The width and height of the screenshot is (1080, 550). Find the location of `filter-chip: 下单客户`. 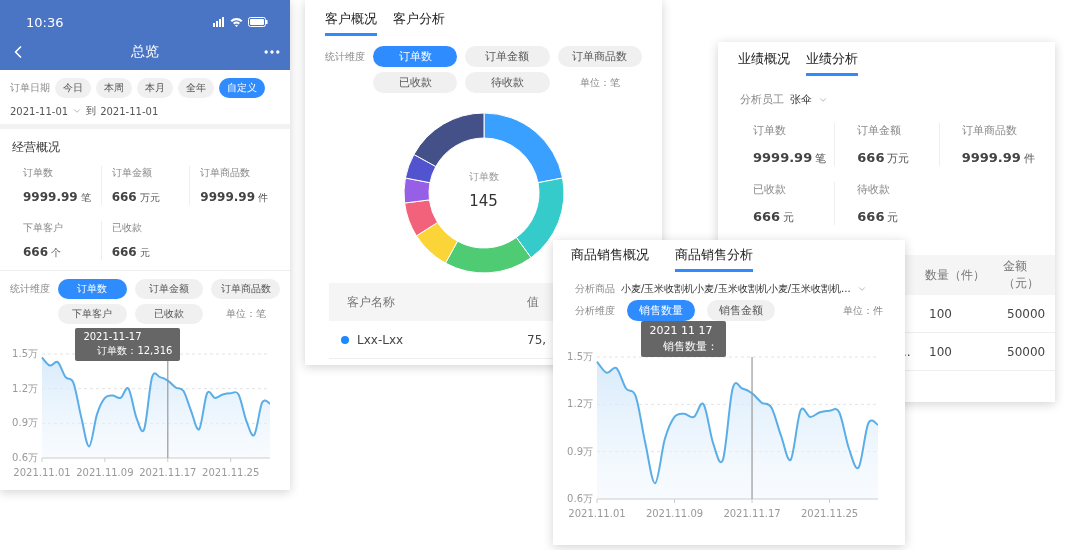

filter-chip: 下单客户 is located at coordinates (92, 314).